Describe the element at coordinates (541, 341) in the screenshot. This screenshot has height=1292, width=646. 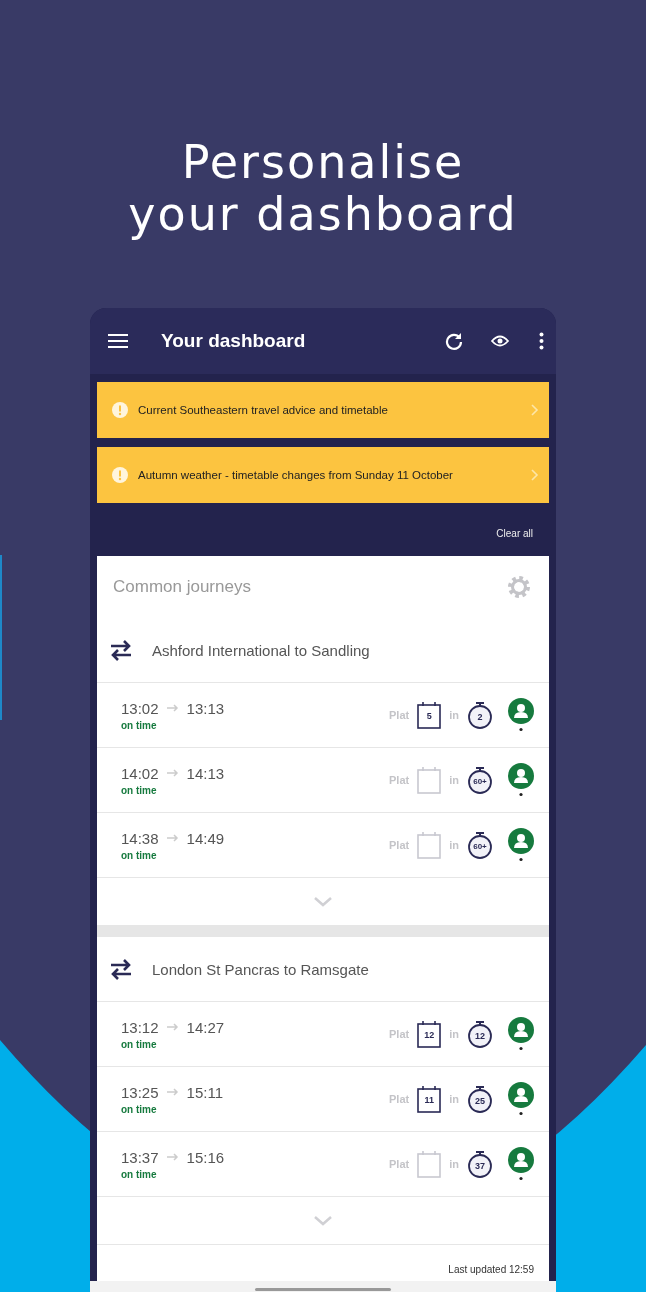
I see `more-icon` at that location.